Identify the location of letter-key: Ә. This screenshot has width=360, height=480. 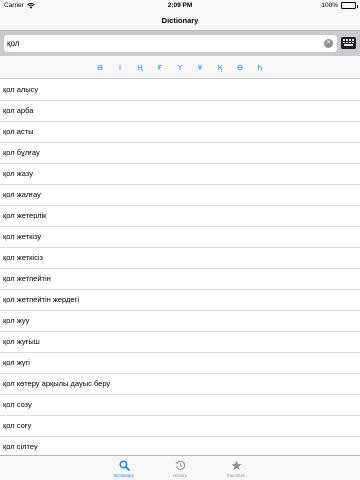
(100, 67).